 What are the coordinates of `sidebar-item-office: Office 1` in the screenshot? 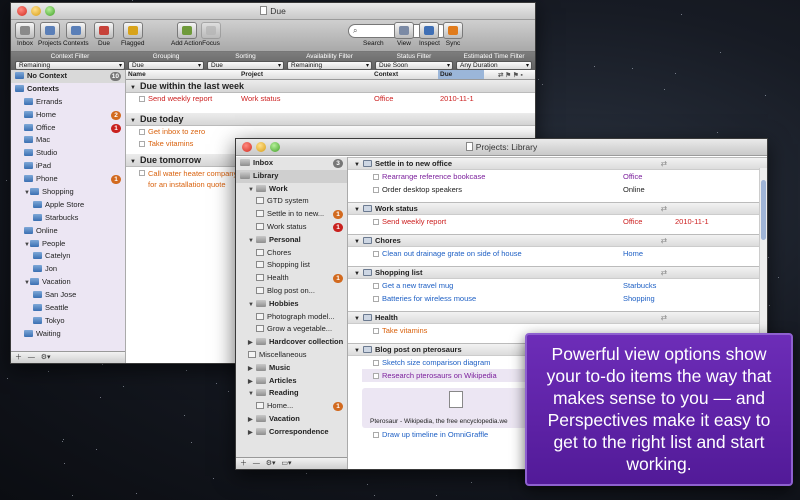 It's located at (68, 128).